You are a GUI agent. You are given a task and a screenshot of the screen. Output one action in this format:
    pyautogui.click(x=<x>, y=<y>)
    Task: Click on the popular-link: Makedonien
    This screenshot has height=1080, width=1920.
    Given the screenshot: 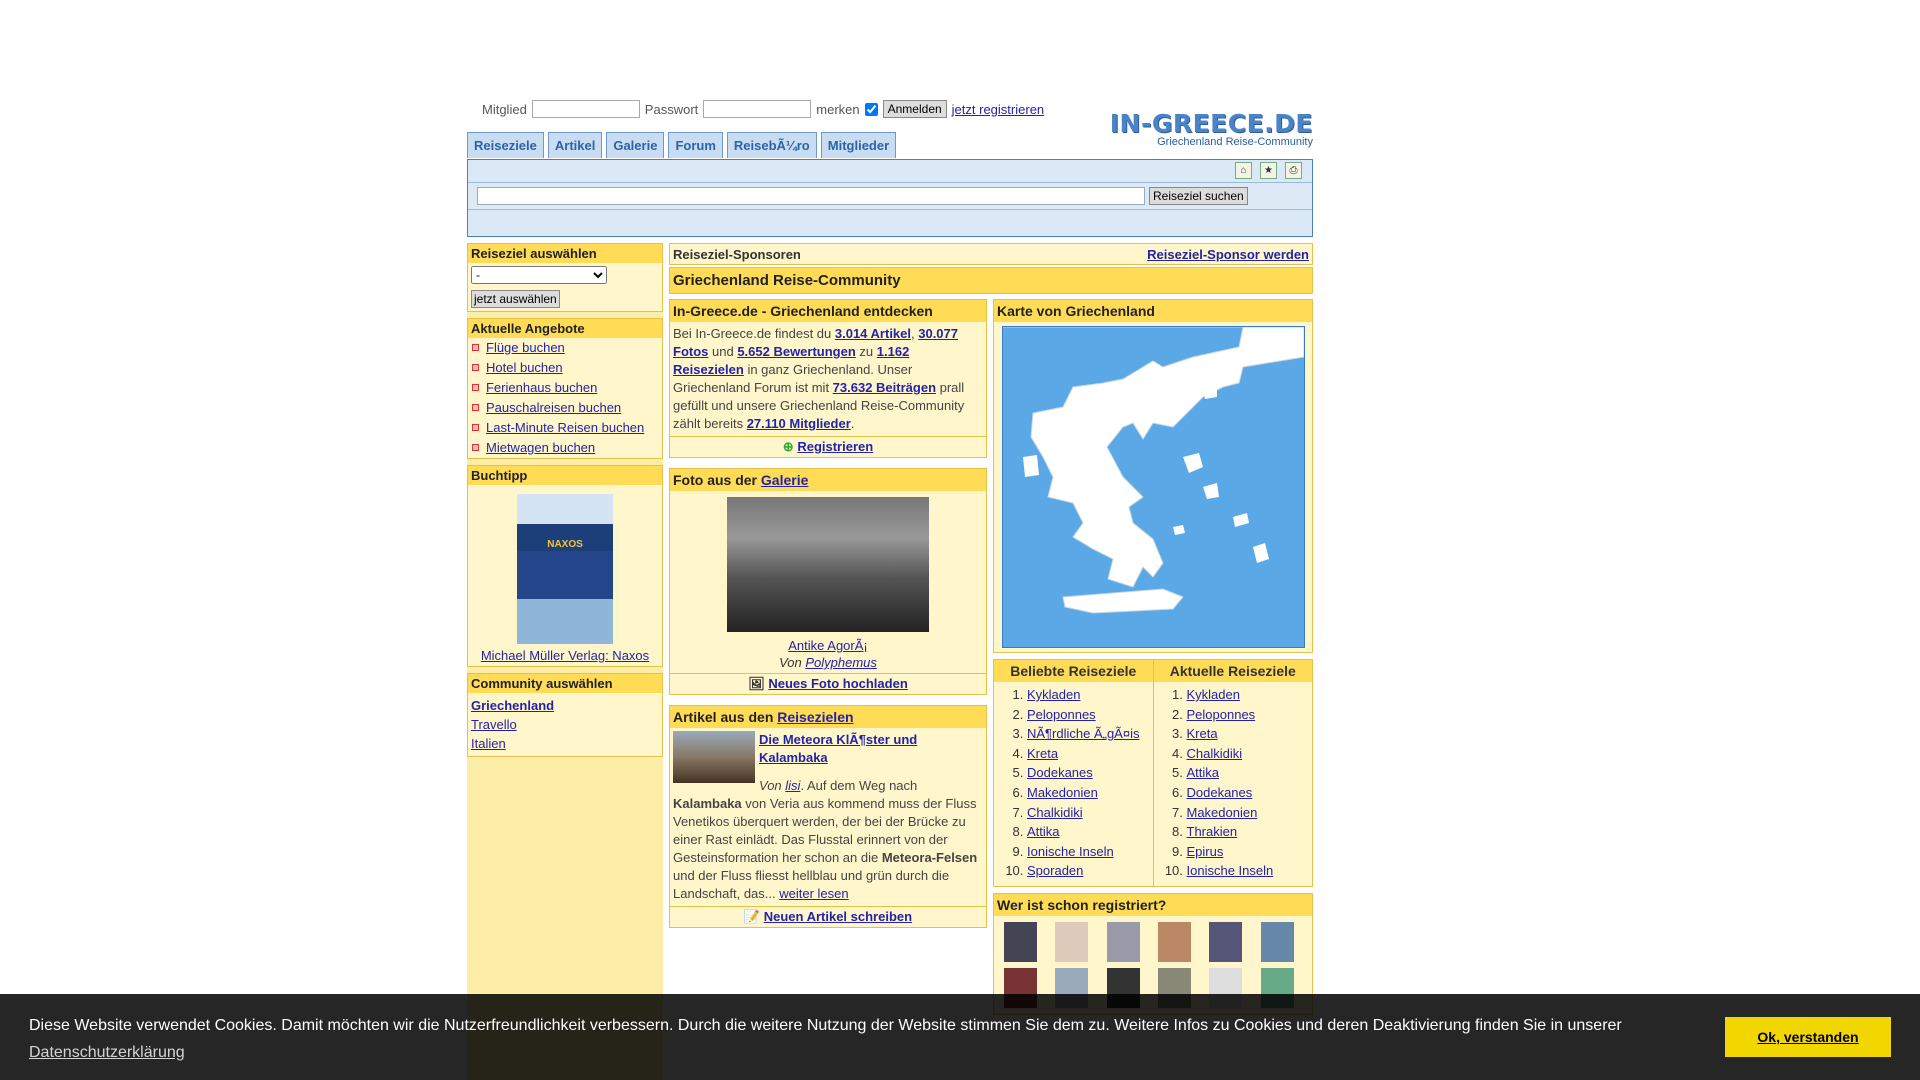 What is the action you would take?
    pyautogui.click(x=1062, y=792)
    